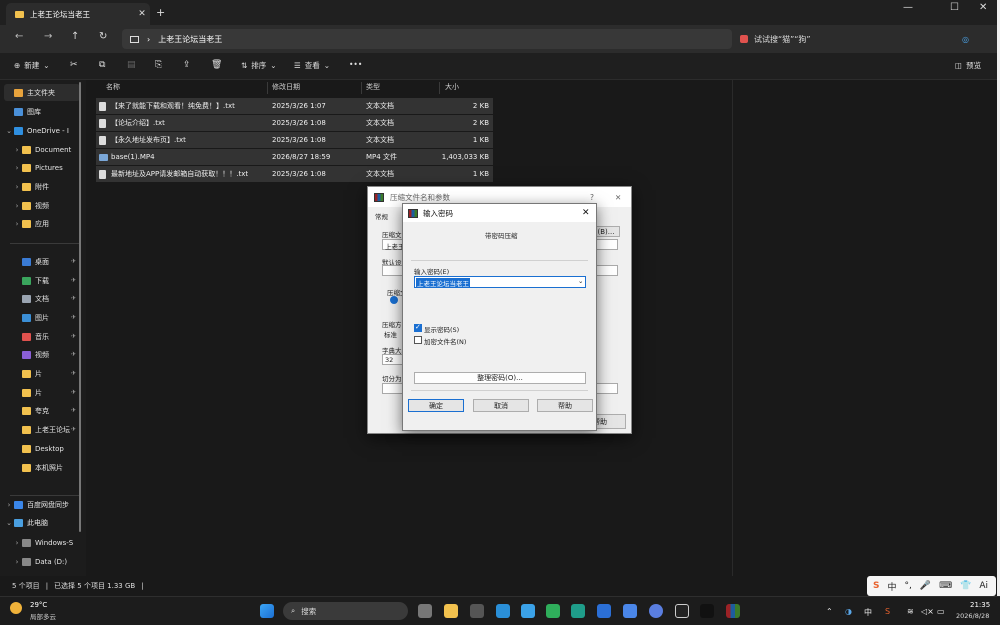 Image resolution: width=1000 pixels, height=625 pixels. I want to click on winrar-icon, so click(733, 611).